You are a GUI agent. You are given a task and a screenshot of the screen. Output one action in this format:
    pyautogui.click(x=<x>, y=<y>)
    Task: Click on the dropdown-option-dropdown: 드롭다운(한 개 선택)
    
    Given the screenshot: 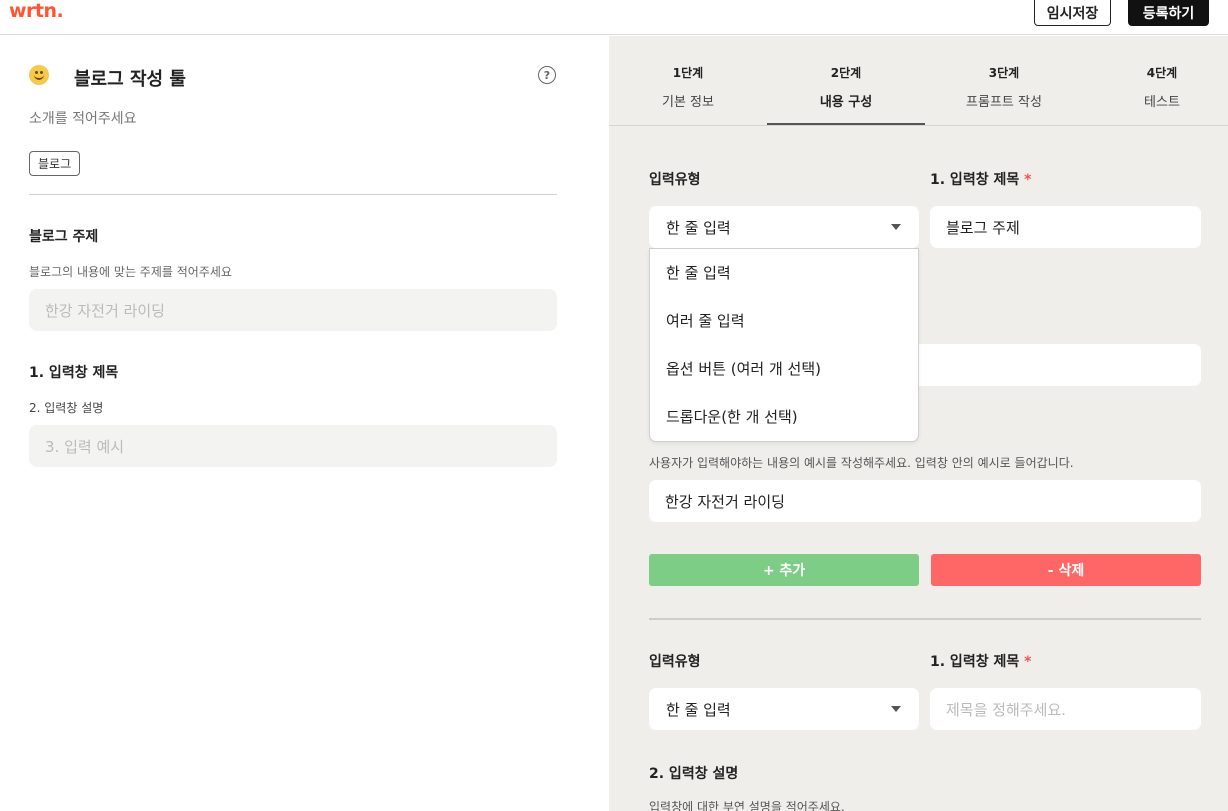 What is the action you would take?
    pyautogui.click(x=732, y=416)
    